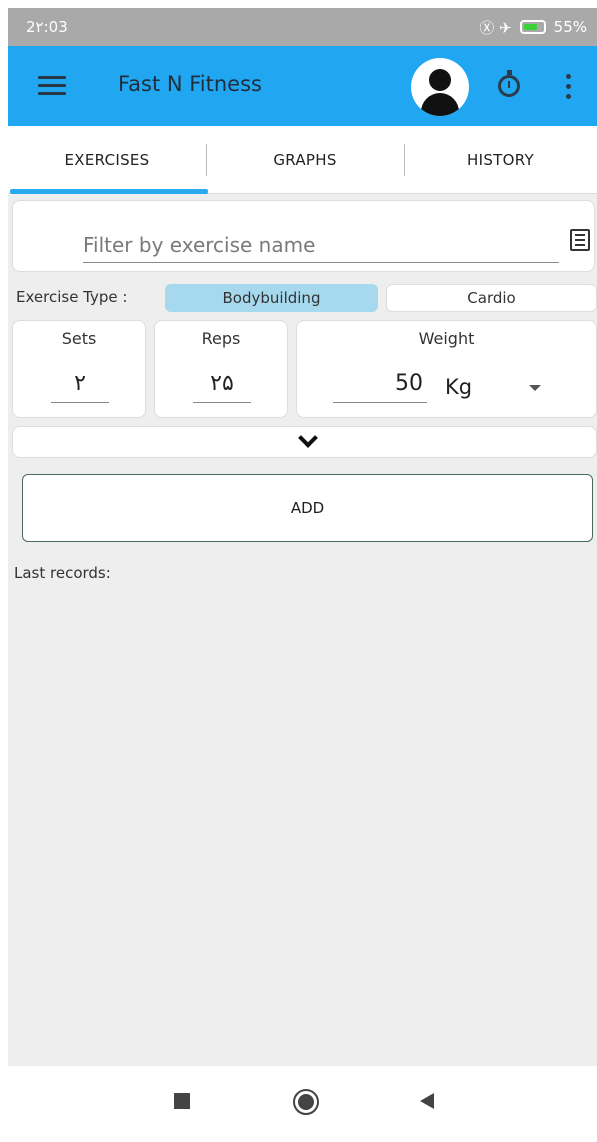 This screenshot has width=597, height=1142. What do you see at coordinates (221, 369) in the screenshot?
I see `reps-card: Reps ۲۵` at bounding box center [221, 369].